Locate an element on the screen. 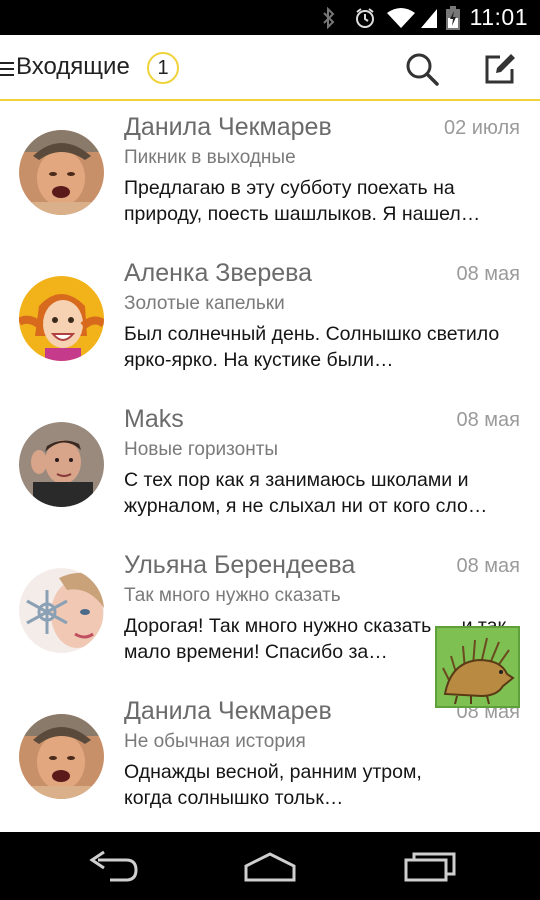 This screenshot has width=540, height=900. search-icon is located at coordinates (422, 69).